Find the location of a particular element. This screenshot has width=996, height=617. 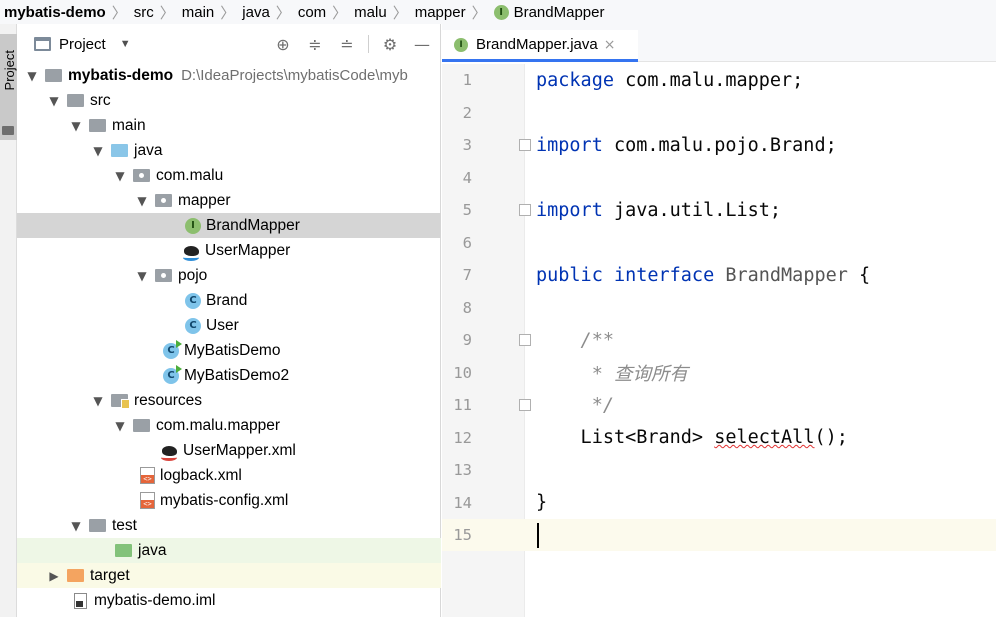

code-line: 13 is located at coordinates (719, 470).